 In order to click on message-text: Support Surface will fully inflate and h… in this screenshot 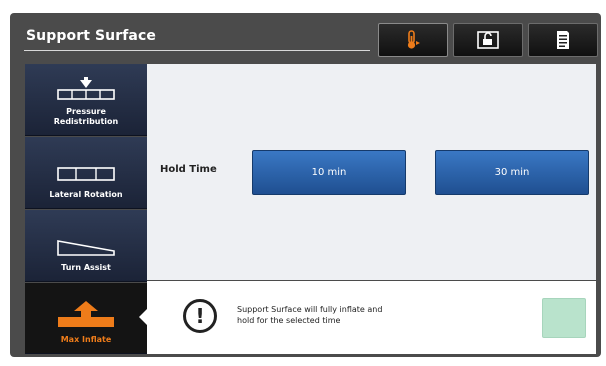, I will do `click(357, 315)`.